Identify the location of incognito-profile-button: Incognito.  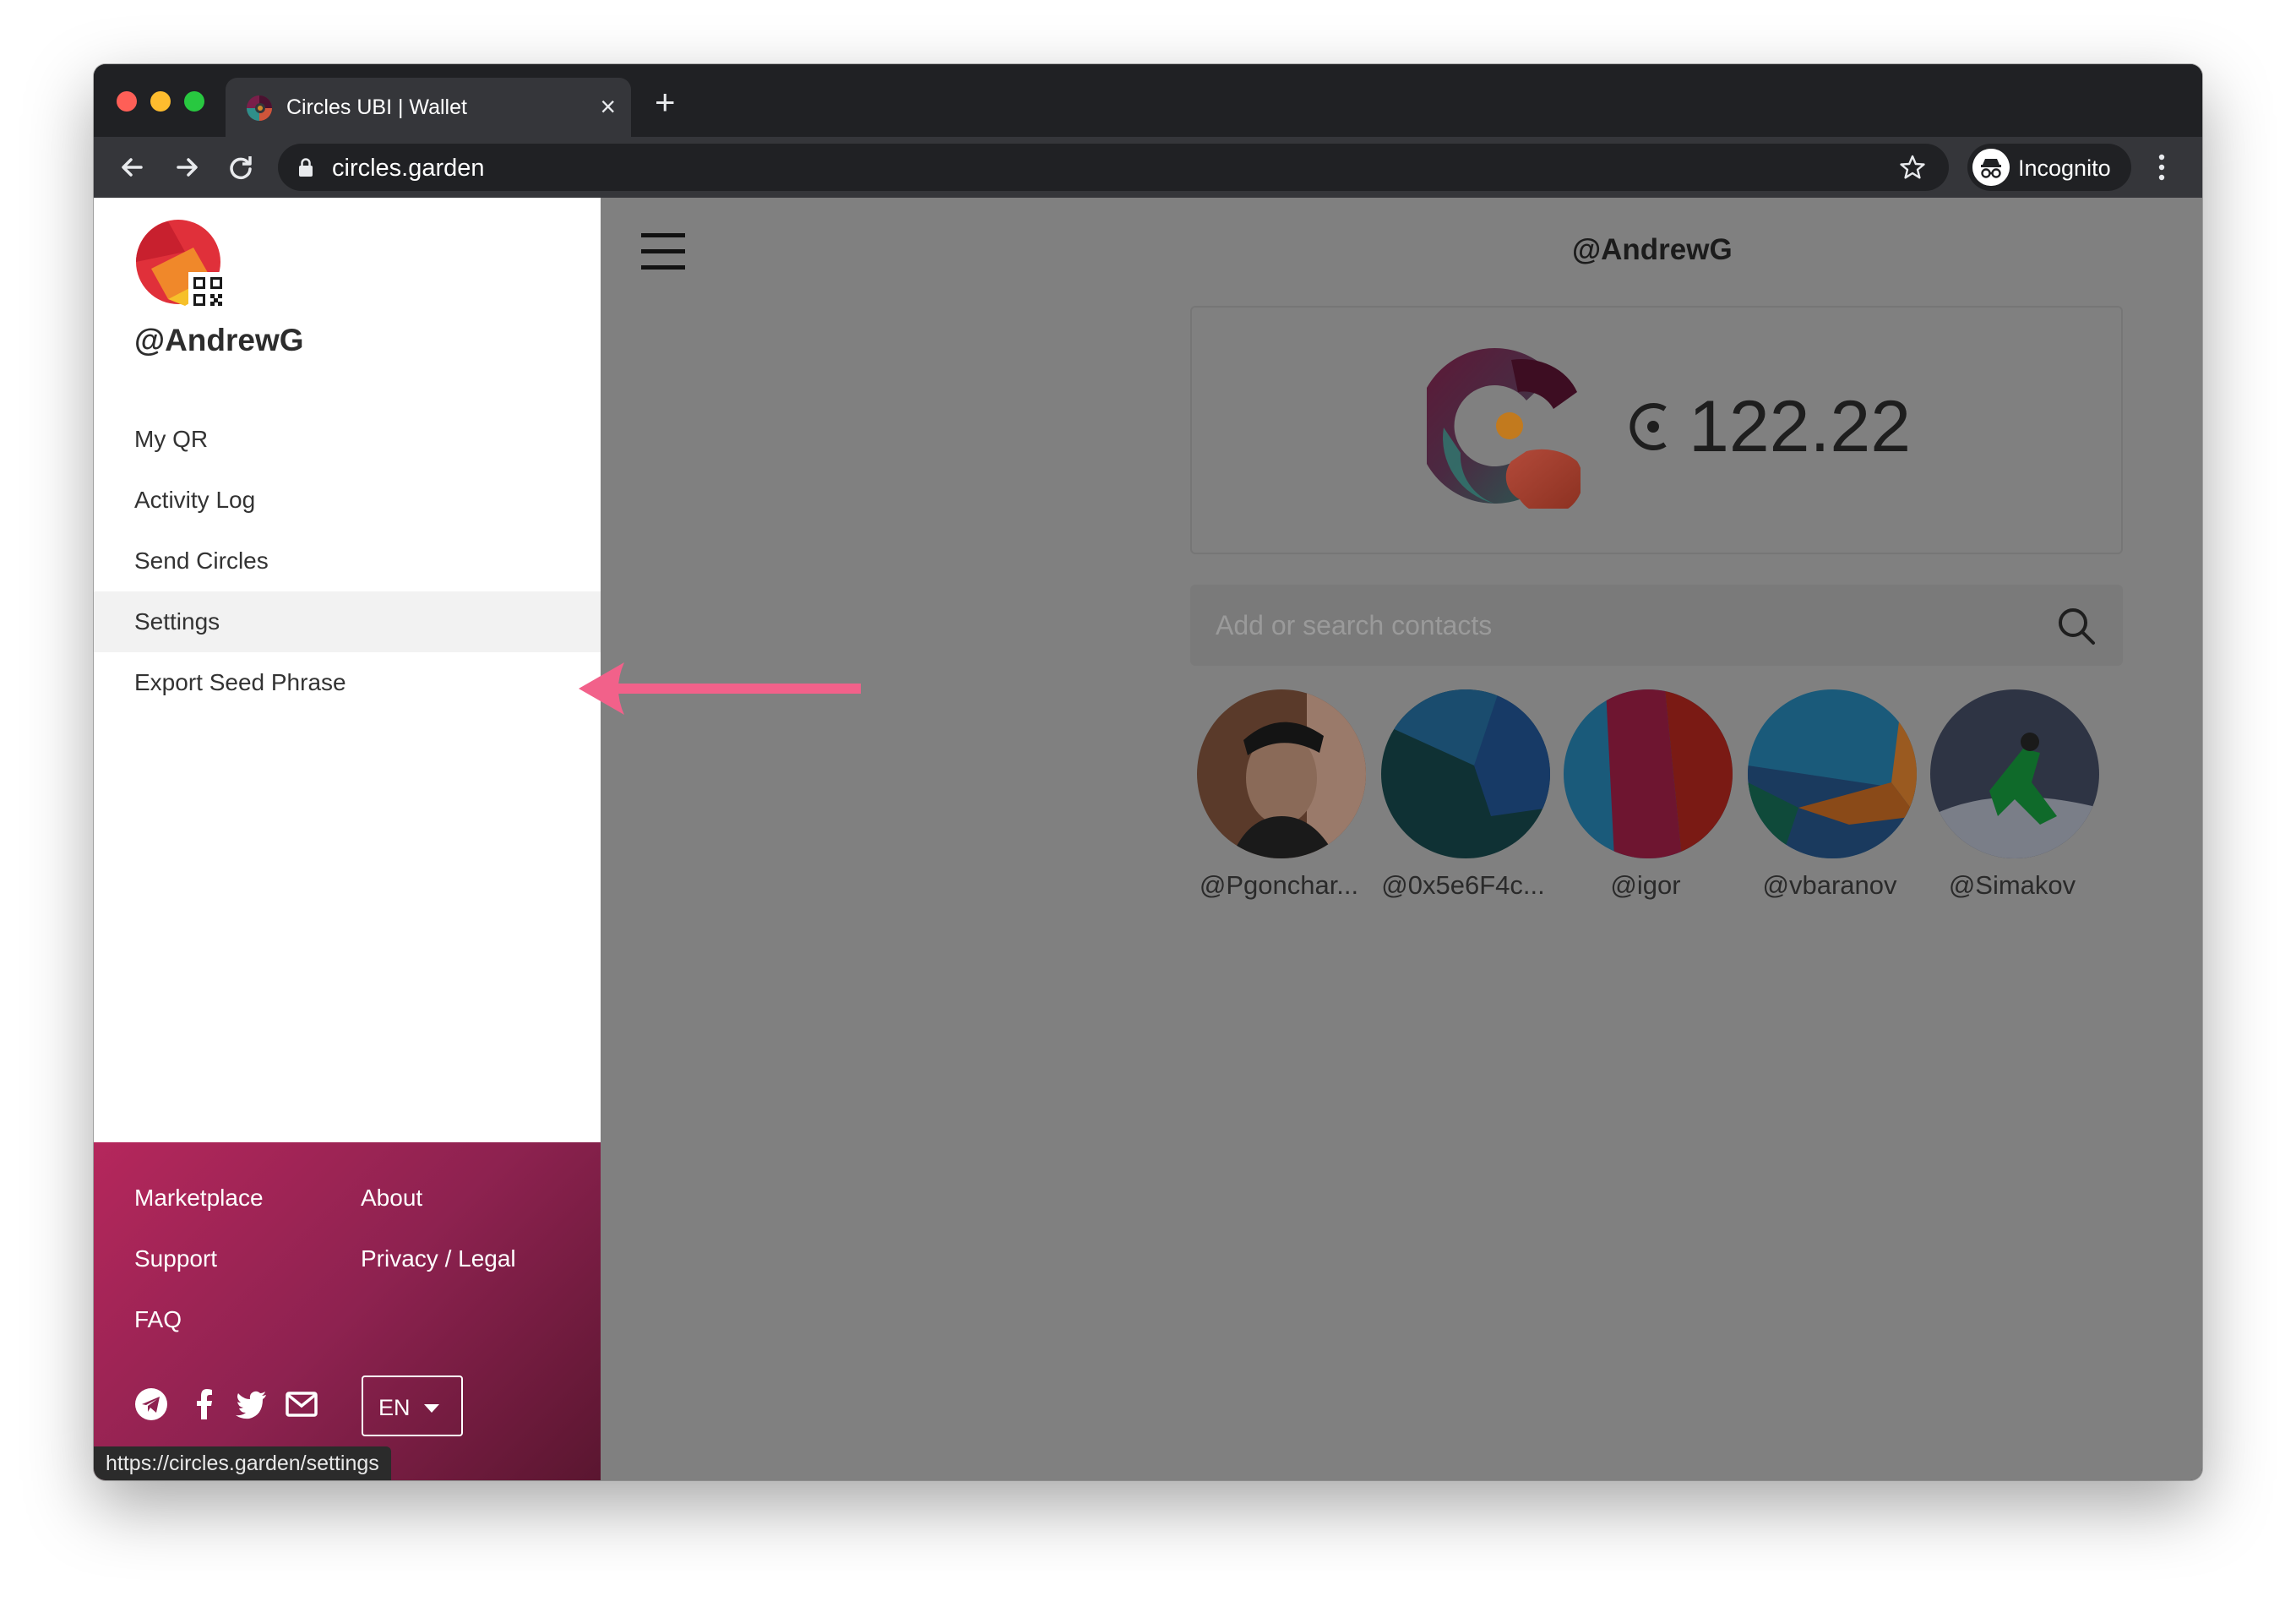
(2049, 168).